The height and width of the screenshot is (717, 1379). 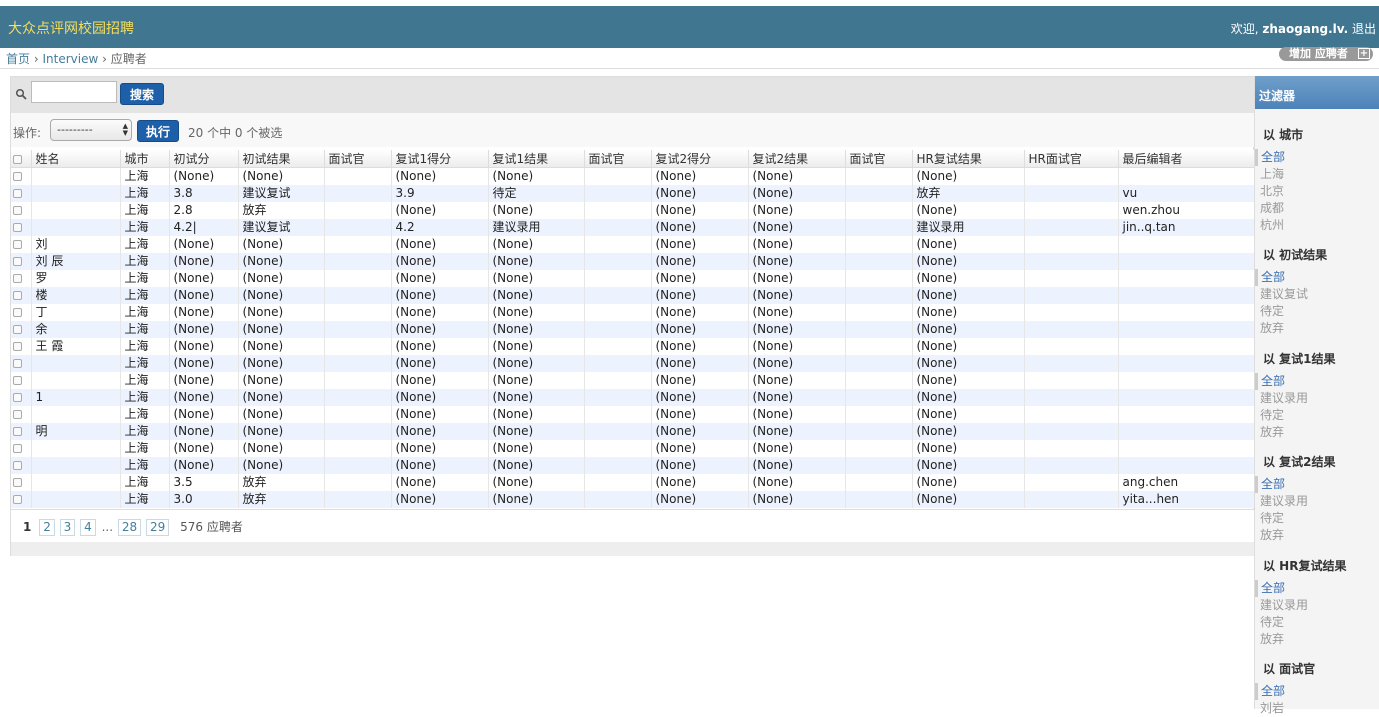 What do you see at coordinates (1244, 29) in the screenshot?
I see `welcome-text: 欢迎,` at bounding box center [1244, 29].